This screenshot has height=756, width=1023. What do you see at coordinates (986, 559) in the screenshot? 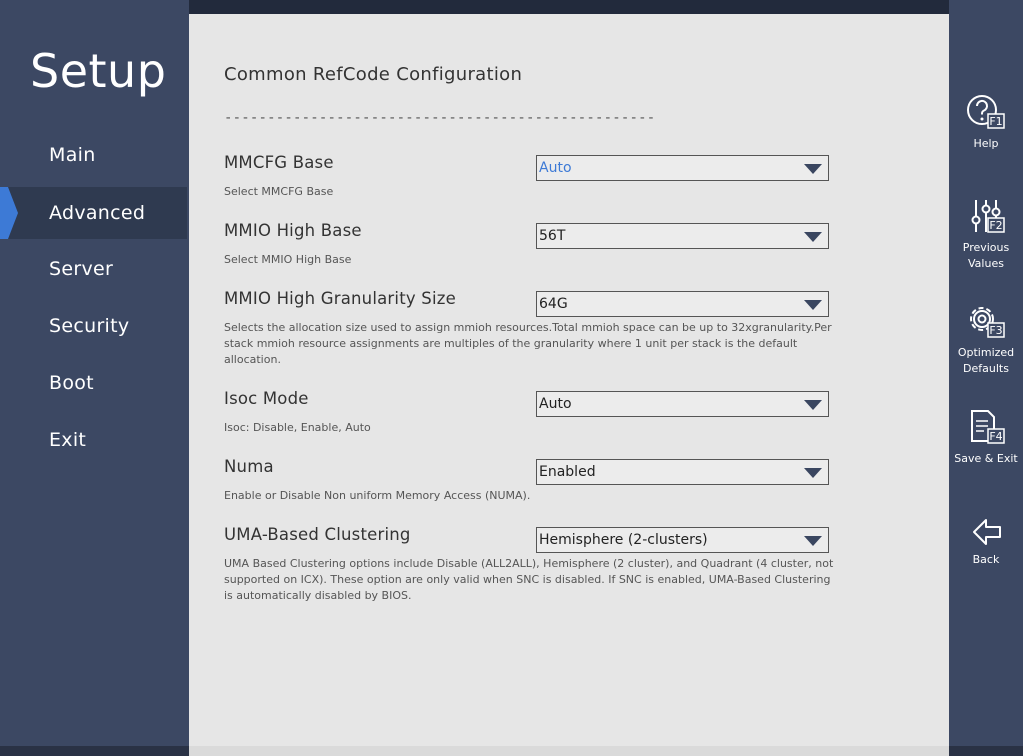
I see `back-label: Back` at bounding box center [986, 559].